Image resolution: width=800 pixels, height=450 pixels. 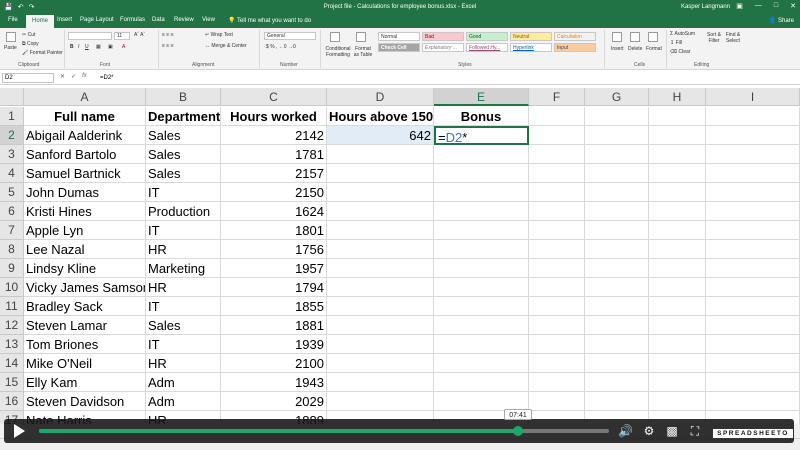 What do you see at coordinates (531, 47) in the screenshot?
I see `style-hyperlink: Hyperlink` at bounding box center [531, 47].